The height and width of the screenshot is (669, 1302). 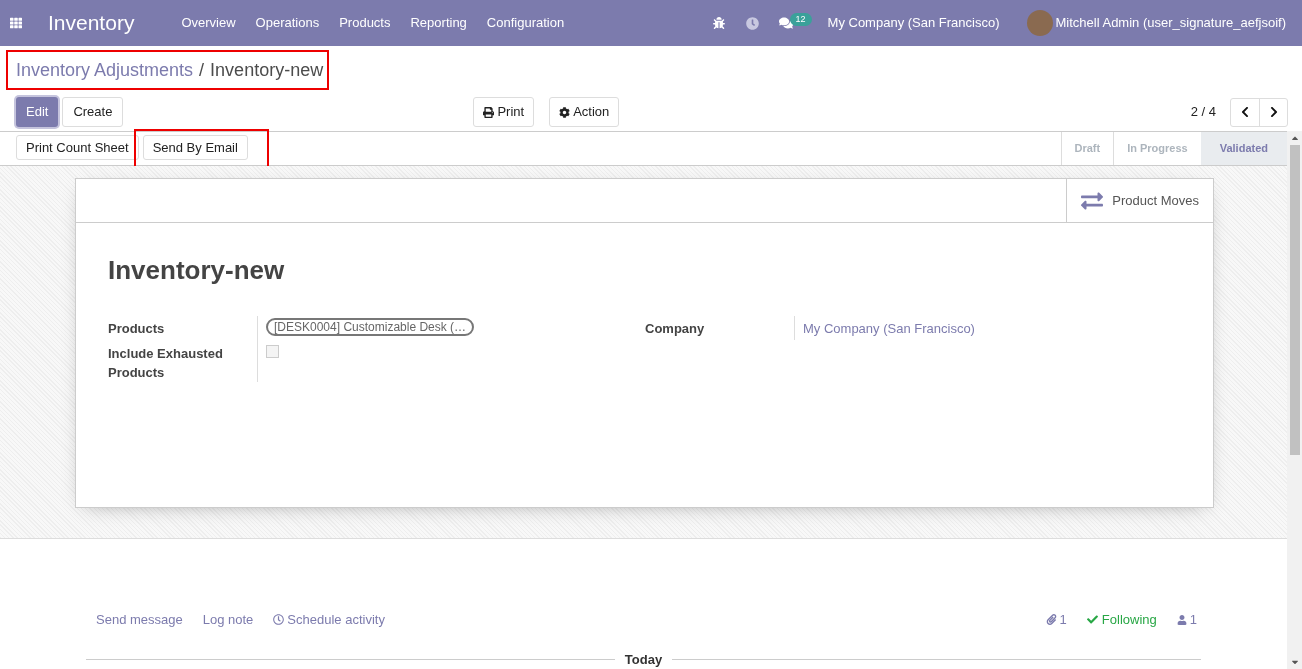 What do you see at coordinates (139, 620) in the screenshot?
I see `chatter-action: Send message` at bounding box center [139, 620].